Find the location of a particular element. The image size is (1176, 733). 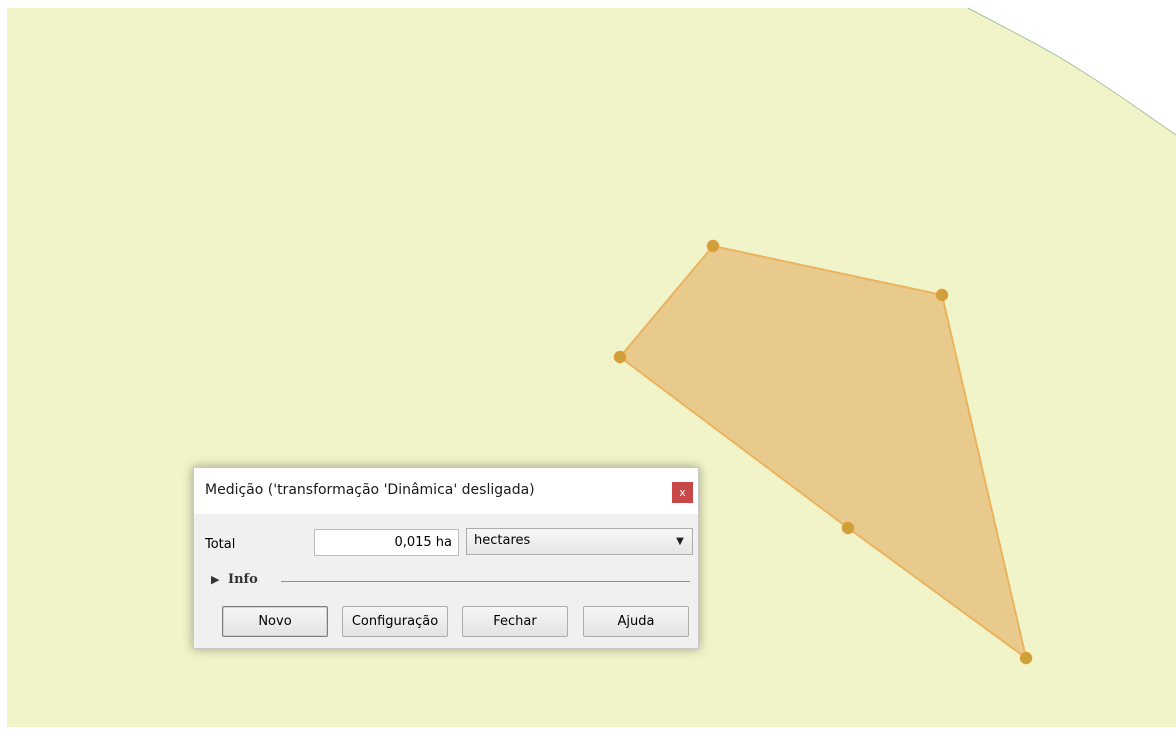

new-button: Novo is located at coordinates (275, 621).